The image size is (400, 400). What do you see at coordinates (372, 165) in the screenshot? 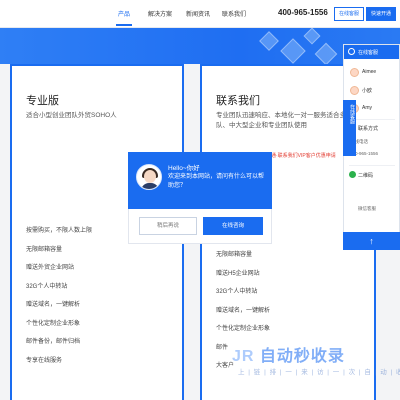
I see `divider` at bounding box center [372, 165].